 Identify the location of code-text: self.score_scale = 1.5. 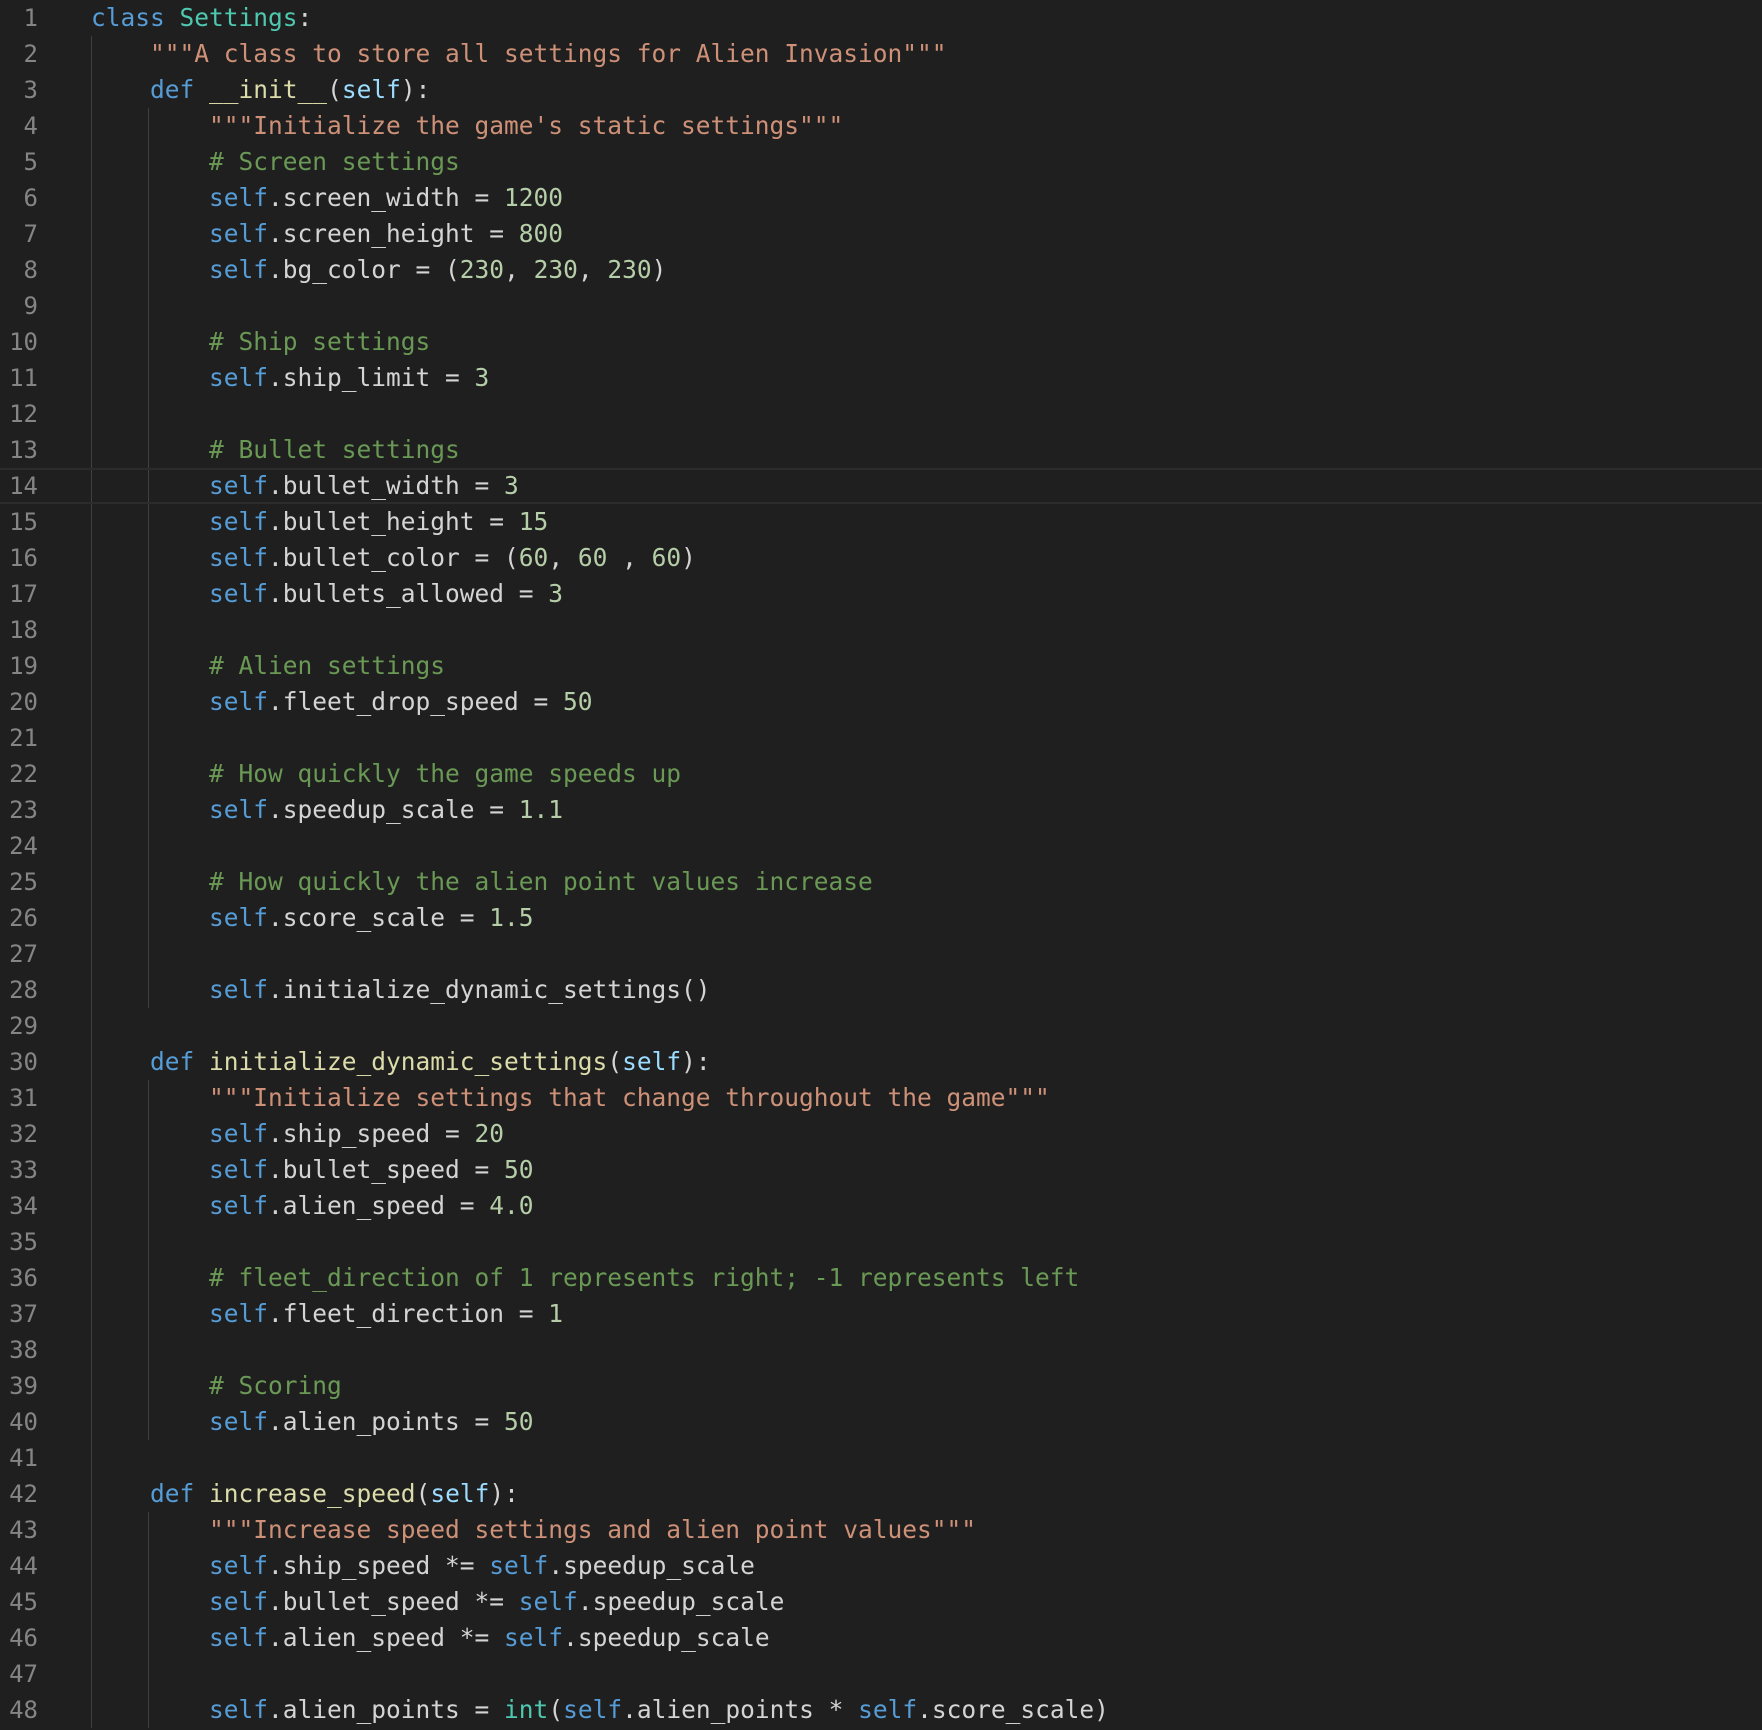
(312, 918).